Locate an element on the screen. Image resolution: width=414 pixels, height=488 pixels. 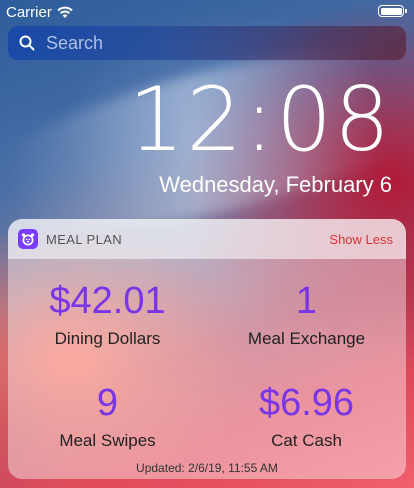
last-updated: Updated: 2/6/19, 11:55 AM is located at coordinates (207, 468).